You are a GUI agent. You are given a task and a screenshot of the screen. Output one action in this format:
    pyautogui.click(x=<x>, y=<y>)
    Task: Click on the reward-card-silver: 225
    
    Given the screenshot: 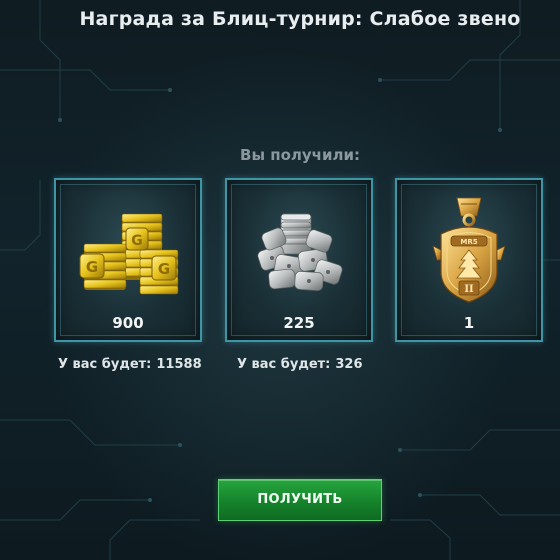 What is the action you would take?
    pyautogui.click(x=299, y=260)
    